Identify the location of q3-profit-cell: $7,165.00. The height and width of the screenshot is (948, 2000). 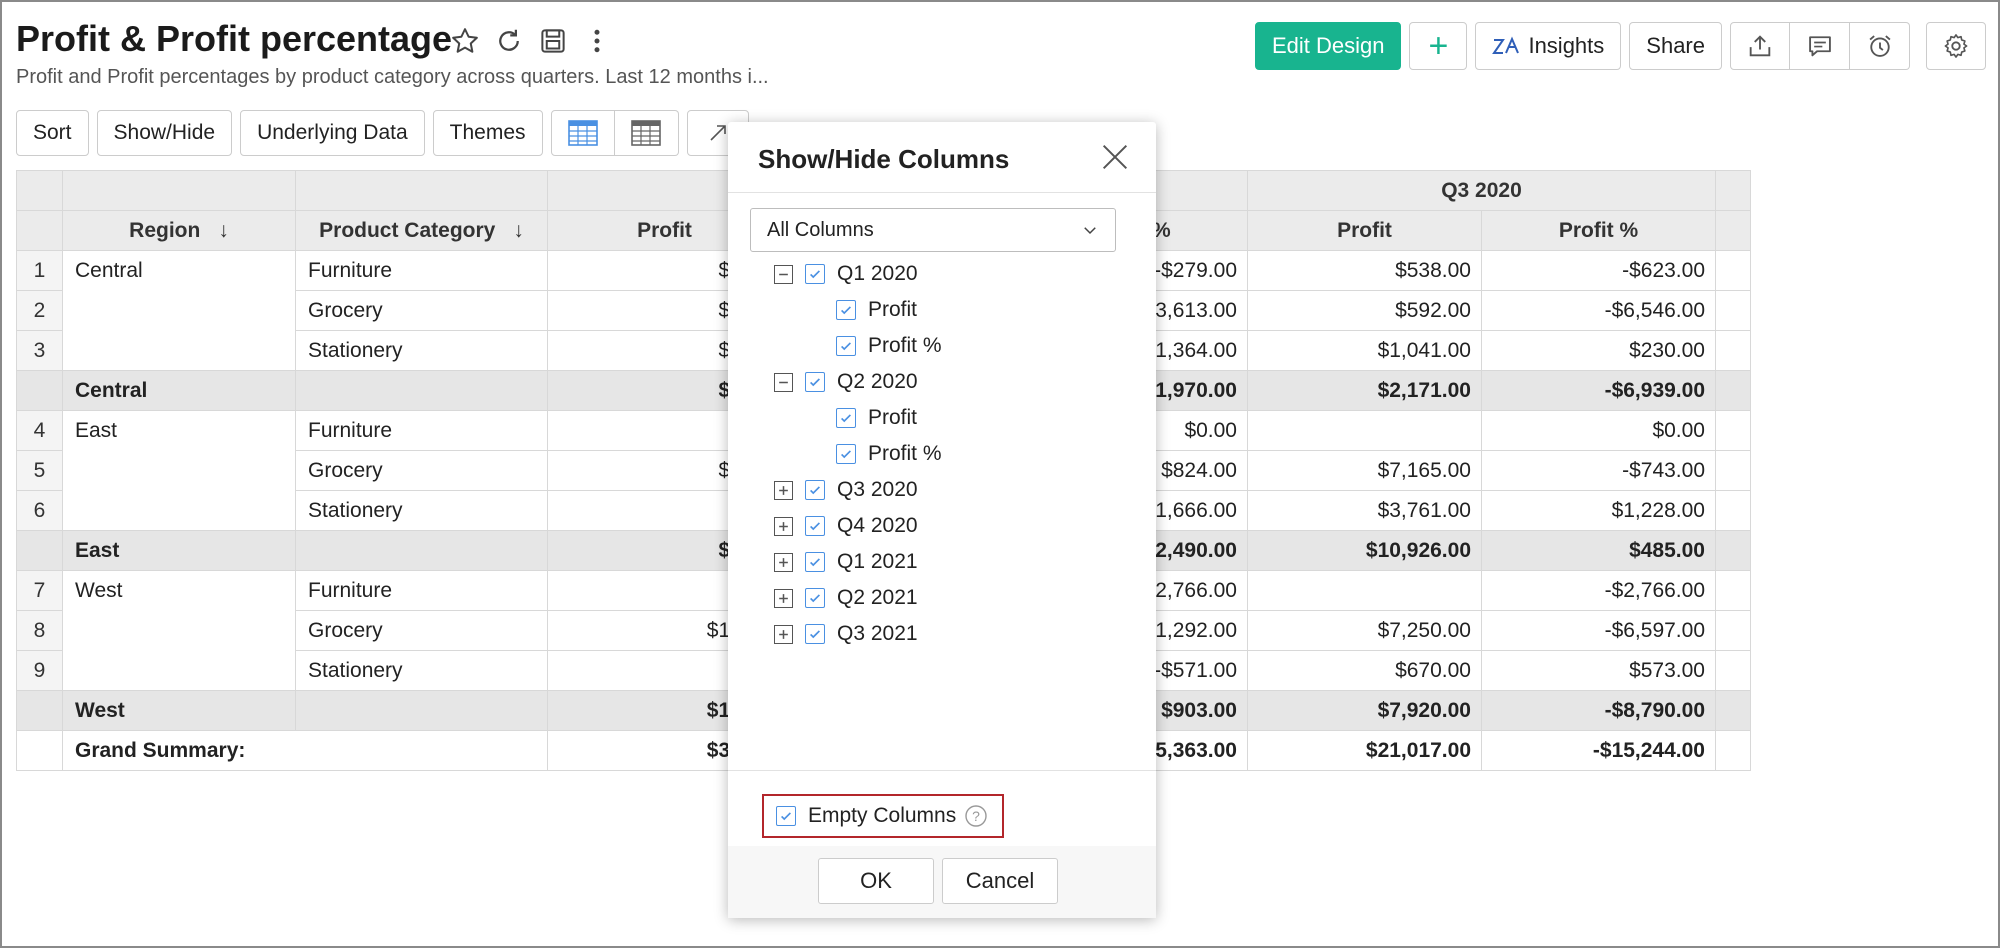
(1364, 470).